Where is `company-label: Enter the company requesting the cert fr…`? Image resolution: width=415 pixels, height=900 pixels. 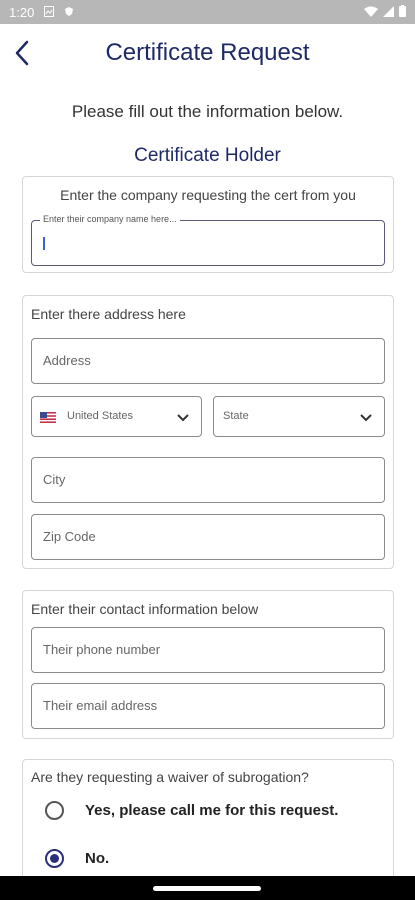 company-label: Enter the company requesting the cert fr… is located at coordinates (208, 195).